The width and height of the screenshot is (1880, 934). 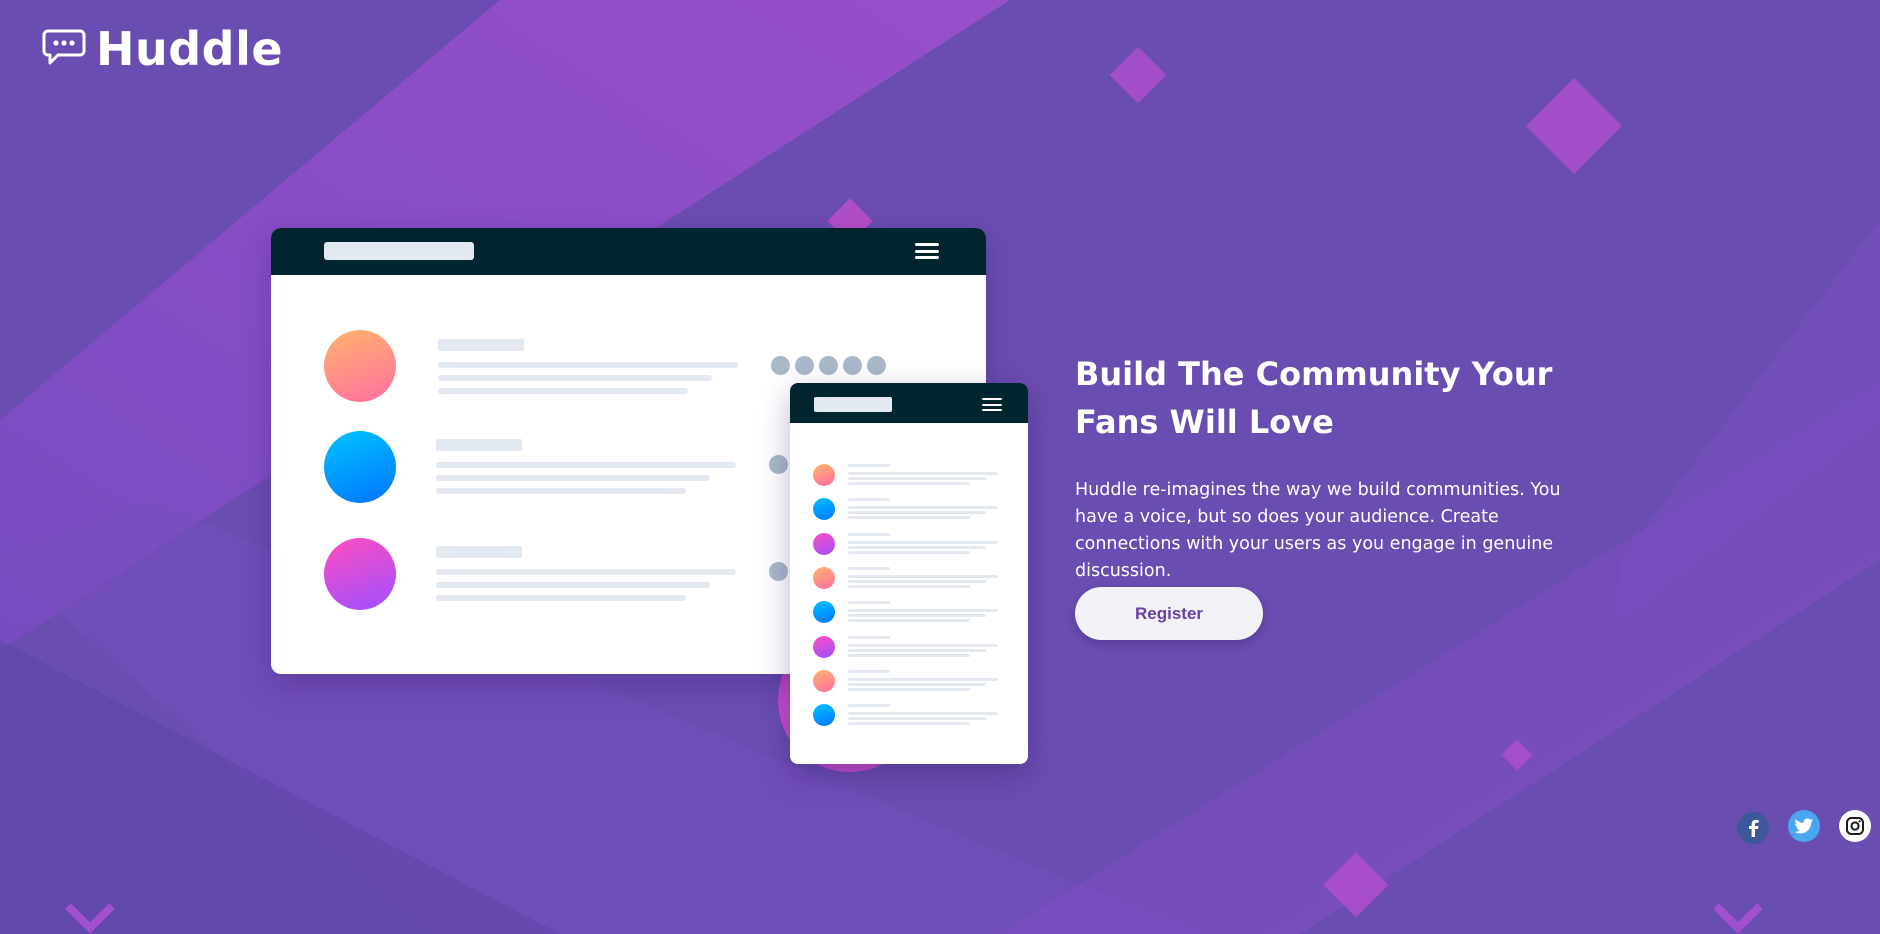 I want to click on chat-bubble-icon, so click(x=64, y=49).